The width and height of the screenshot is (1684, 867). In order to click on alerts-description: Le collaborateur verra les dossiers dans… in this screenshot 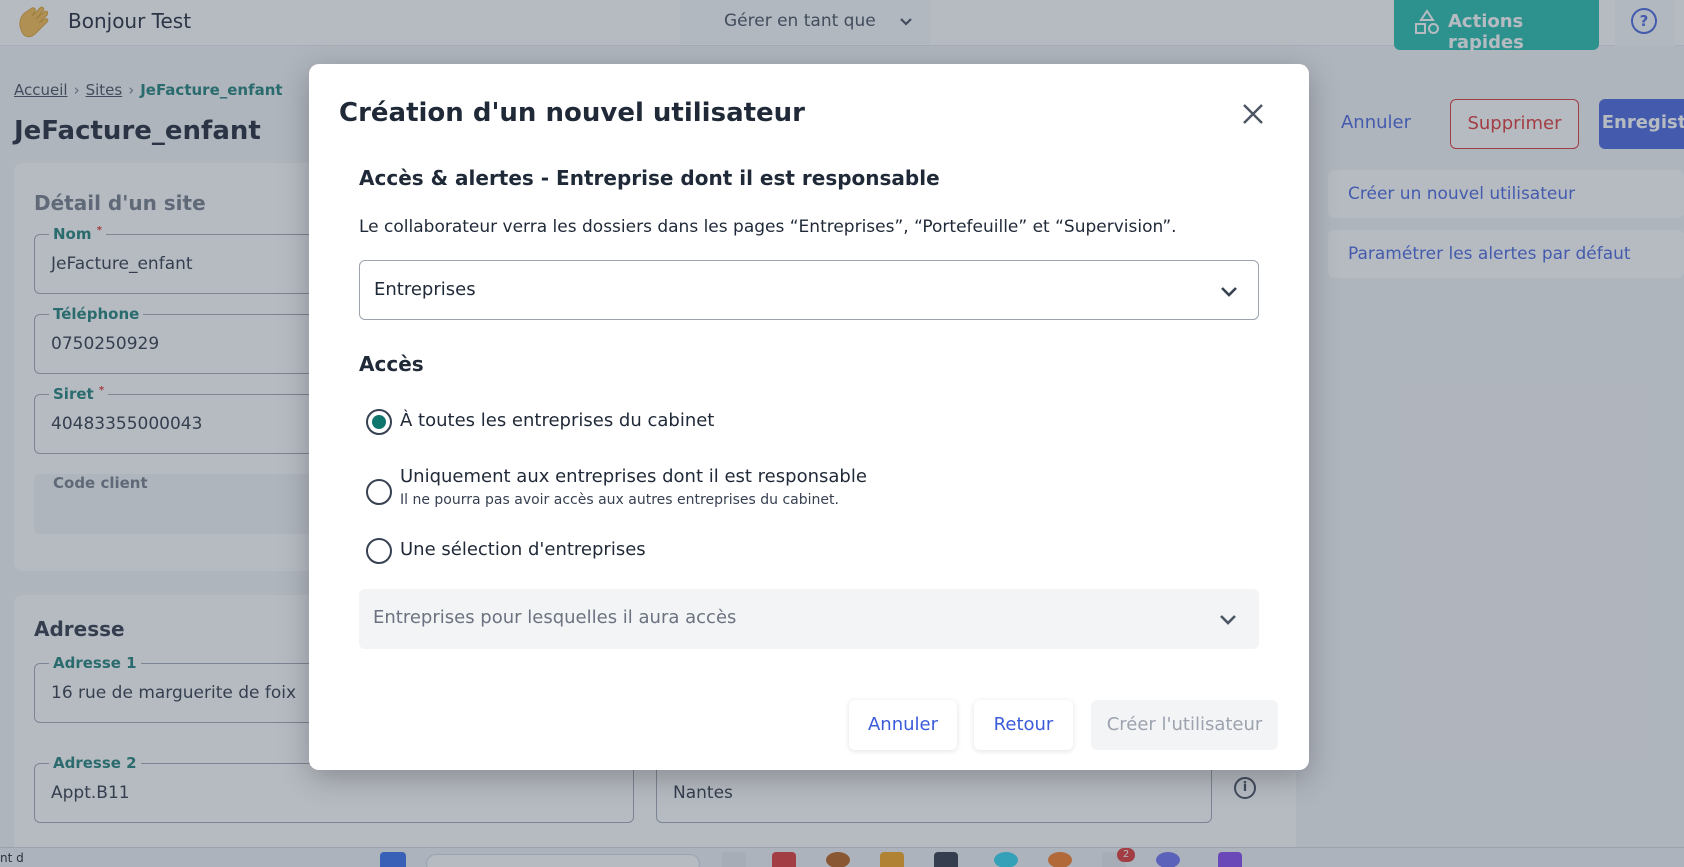, I will do `click(768, 227)`.